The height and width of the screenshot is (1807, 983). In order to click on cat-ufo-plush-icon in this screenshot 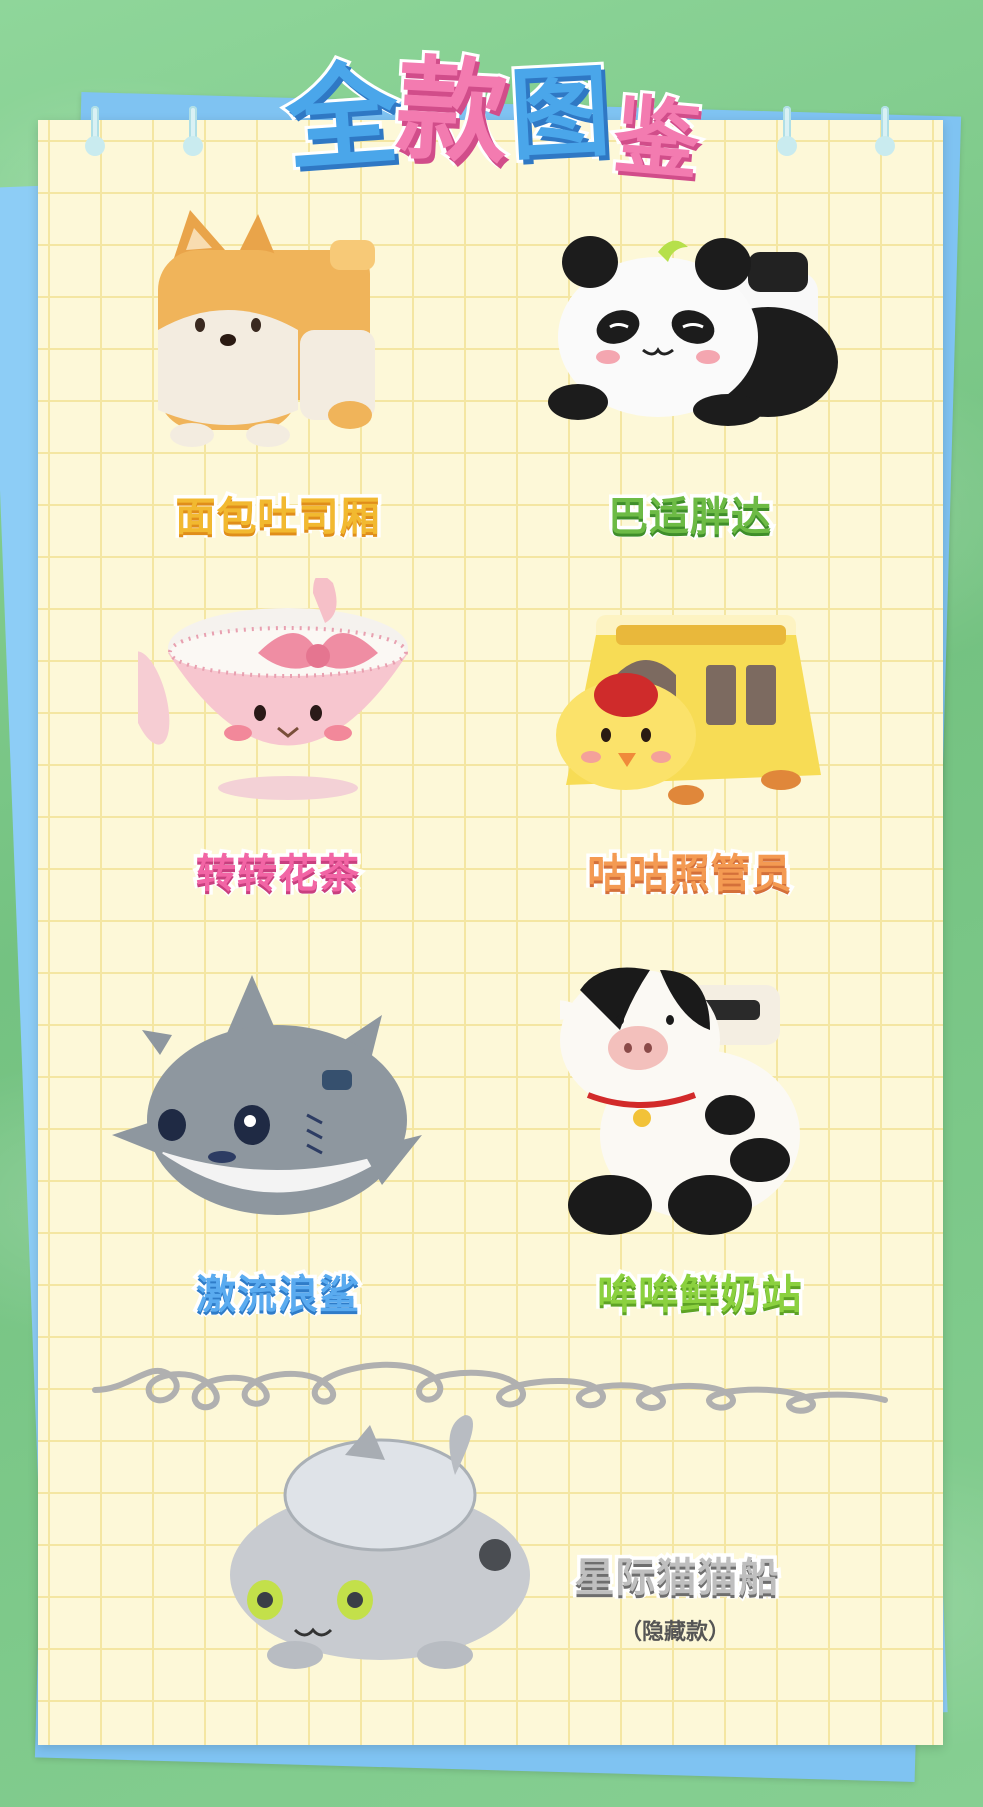, I will do `click(380, 1542)`.